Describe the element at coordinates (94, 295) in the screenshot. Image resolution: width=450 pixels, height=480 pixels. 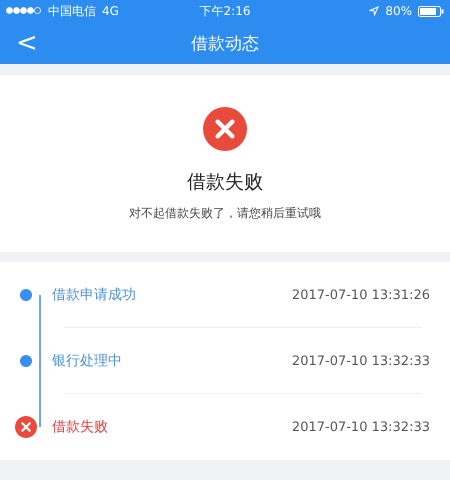
I see `step-label: 借款申请成功` at that location.